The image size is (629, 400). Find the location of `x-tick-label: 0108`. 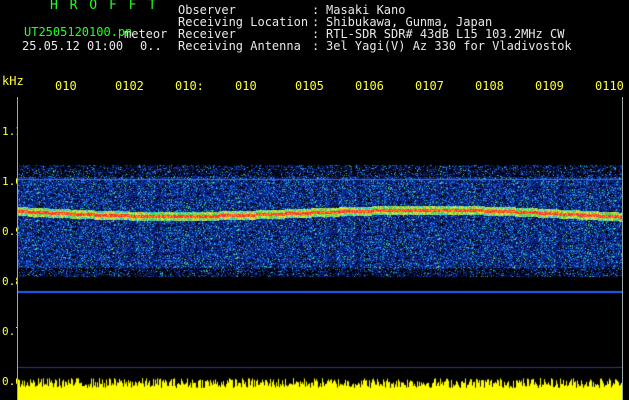

x-tick-label: 0108 is located at coordinates (489, 86).